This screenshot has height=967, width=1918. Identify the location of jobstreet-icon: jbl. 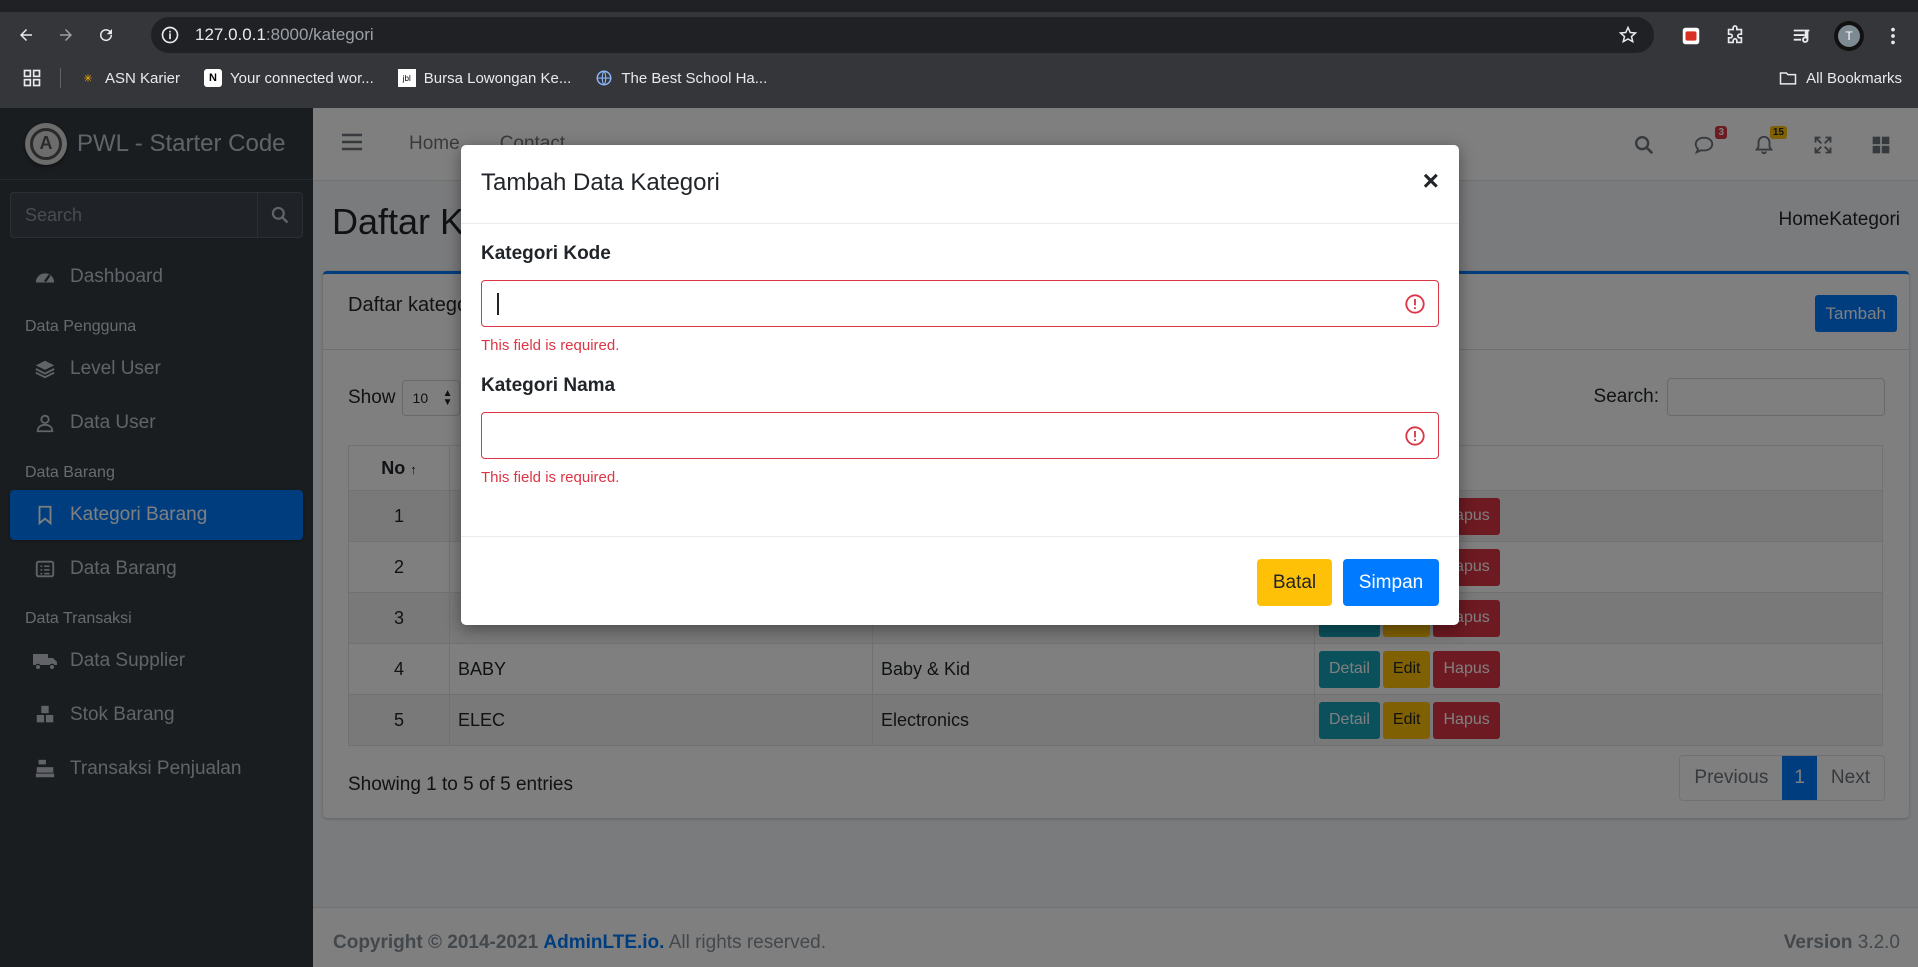
(406, 78).